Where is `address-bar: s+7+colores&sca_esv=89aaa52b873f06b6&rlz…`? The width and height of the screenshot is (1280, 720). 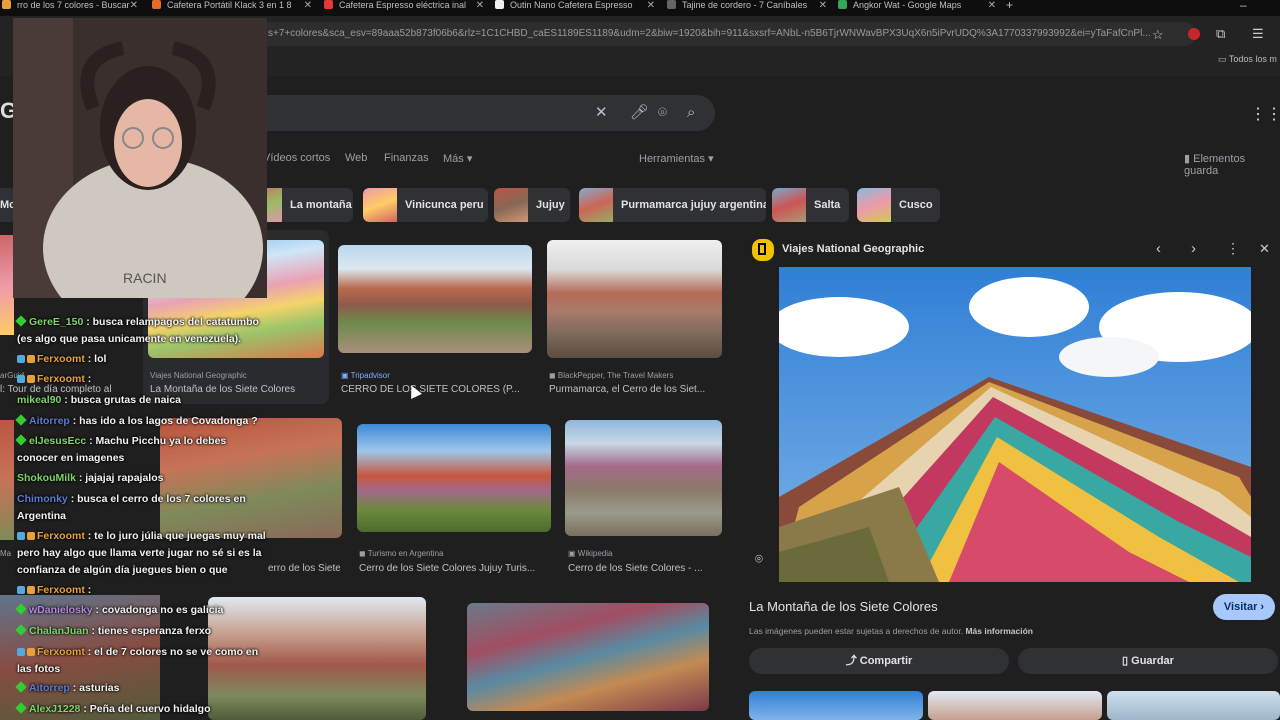
address-bar: s+7+colores&sca_esv=89aaa52b873f06b6&rlz… is located at coordinates (726, 34).